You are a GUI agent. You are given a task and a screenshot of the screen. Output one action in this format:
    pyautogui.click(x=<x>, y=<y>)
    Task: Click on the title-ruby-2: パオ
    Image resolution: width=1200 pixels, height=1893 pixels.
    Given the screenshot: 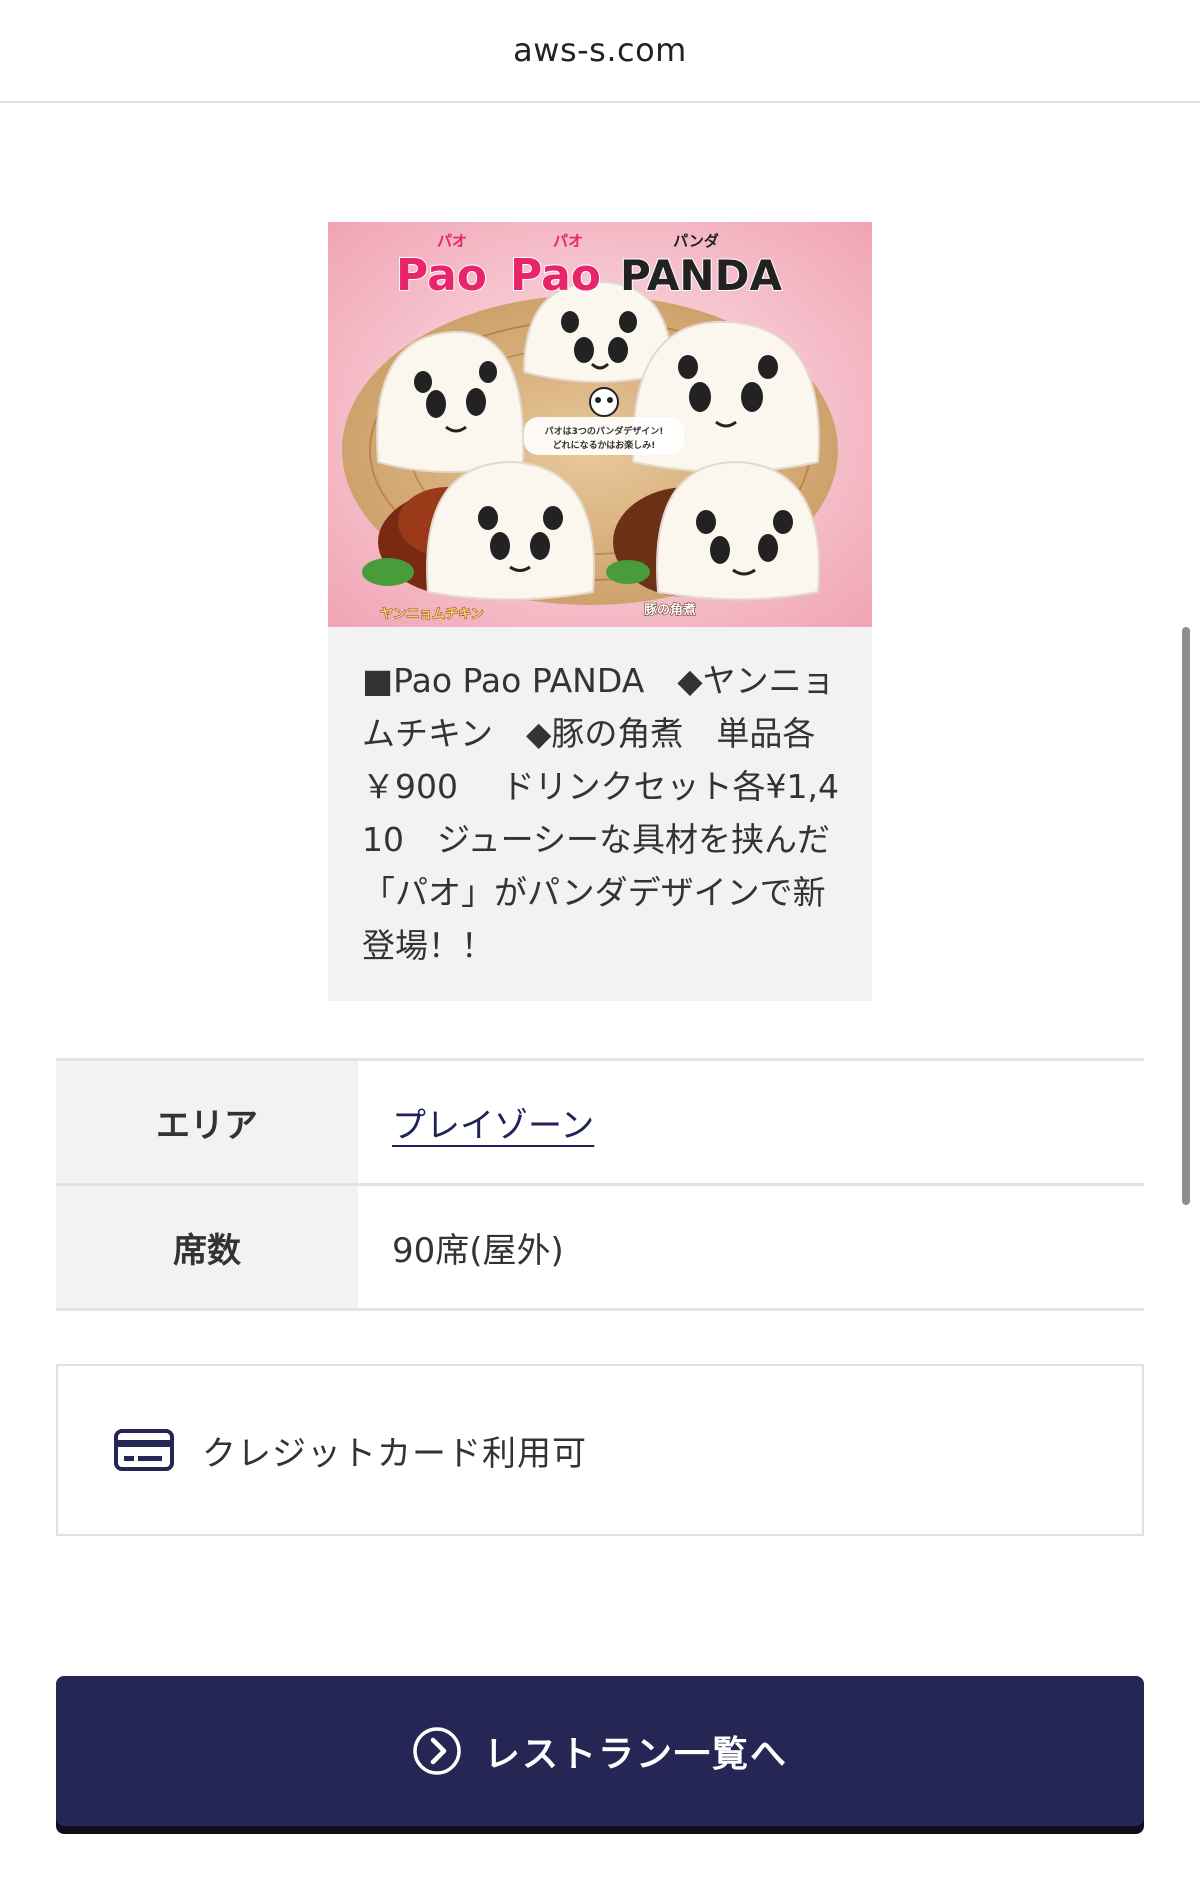 What is the action you would take?
    pyautogui.click(x=568, y=241)
    